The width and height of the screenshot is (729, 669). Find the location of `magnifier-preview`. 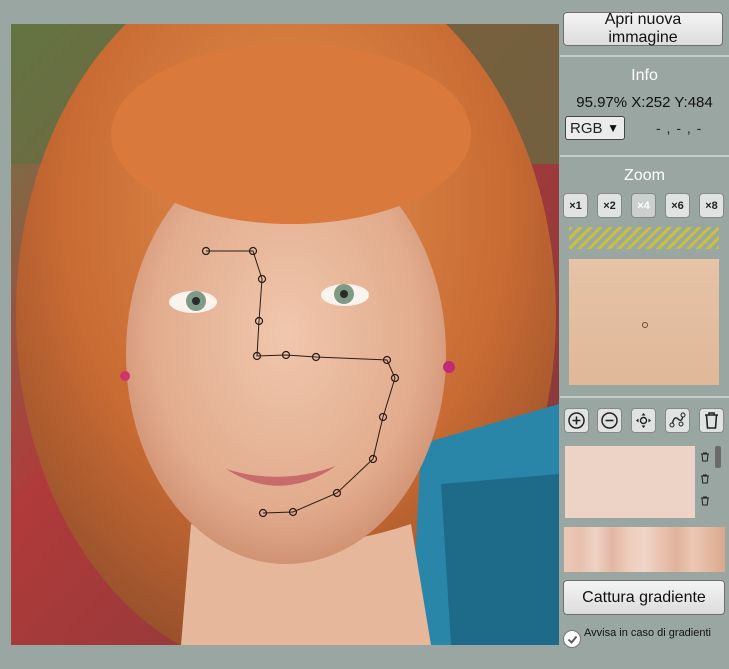

magnifier-preview is located at coordinates (644, 322).